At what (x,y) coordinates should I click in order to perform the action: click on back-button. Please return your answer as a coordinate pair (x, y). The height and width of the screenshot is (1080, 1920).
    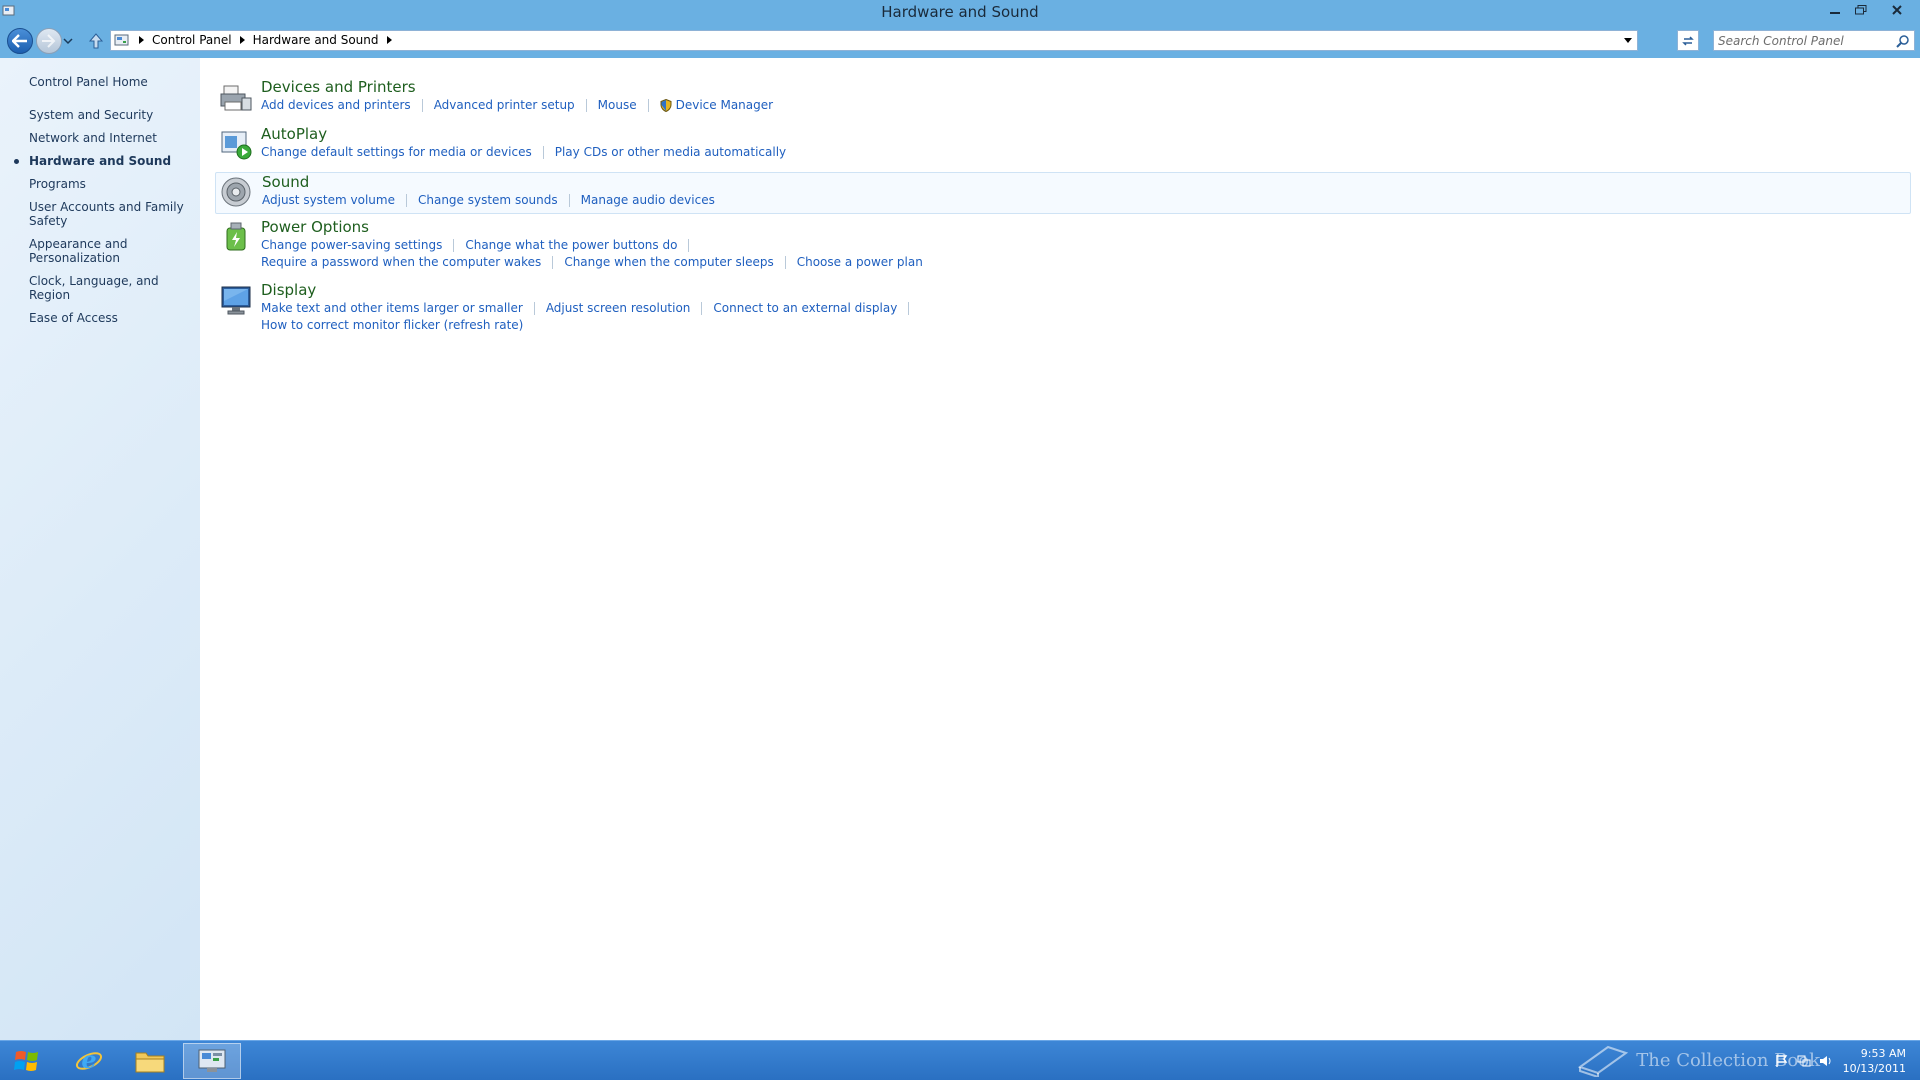
    Looking at the image, I should click on (20, 41).